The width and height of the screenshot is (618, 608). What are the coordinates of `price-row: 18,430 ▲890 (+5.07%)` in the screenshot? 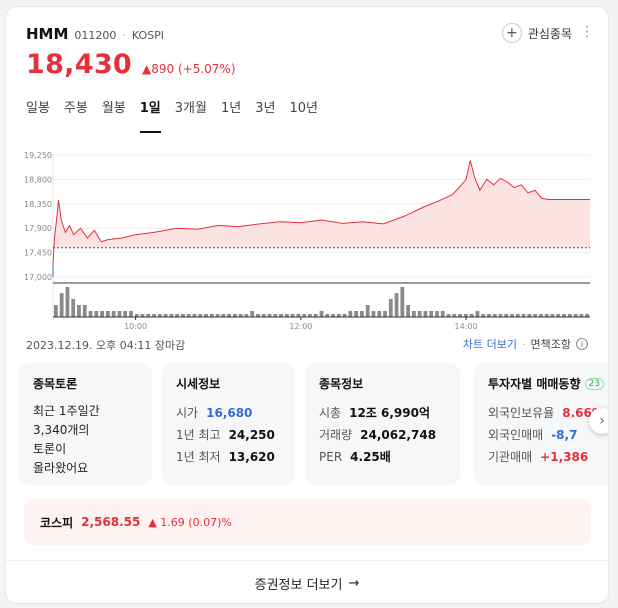 It's located at (131, 64).